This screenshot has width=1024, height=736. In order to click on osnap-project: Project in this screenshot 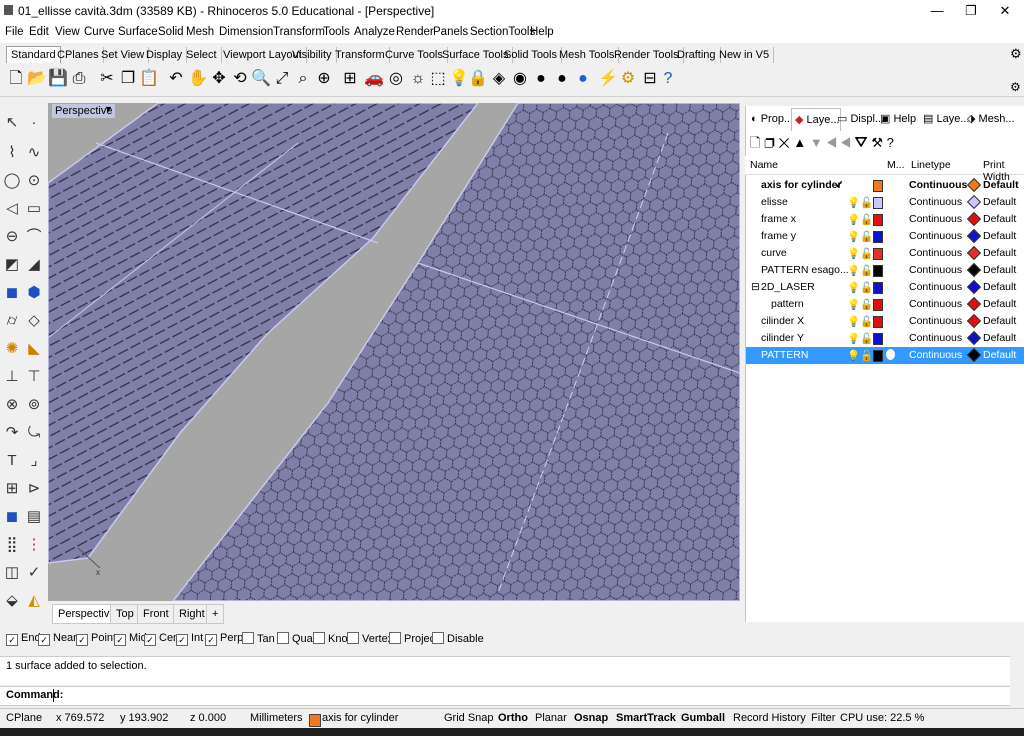, I will do `click(413, 638)`.